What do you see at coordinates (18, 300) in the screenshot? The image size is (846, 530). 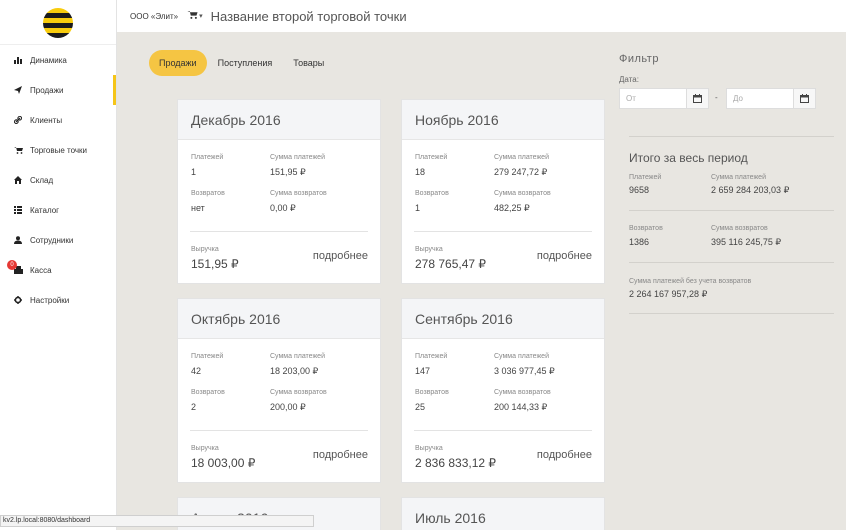 I see `gear-icon` at bounding box center [18, 300].